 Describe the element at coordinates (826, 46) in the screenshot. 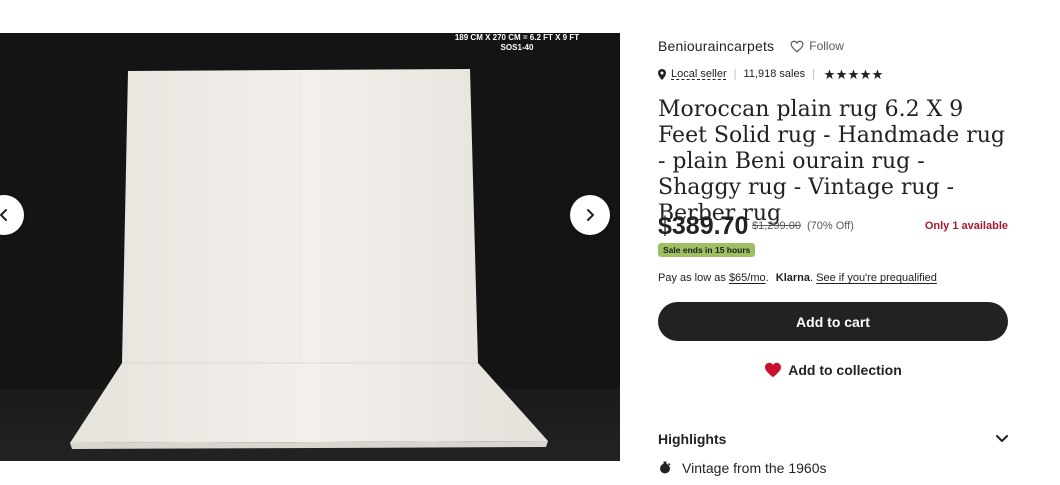

I see `follow-label: Follow` at that location.